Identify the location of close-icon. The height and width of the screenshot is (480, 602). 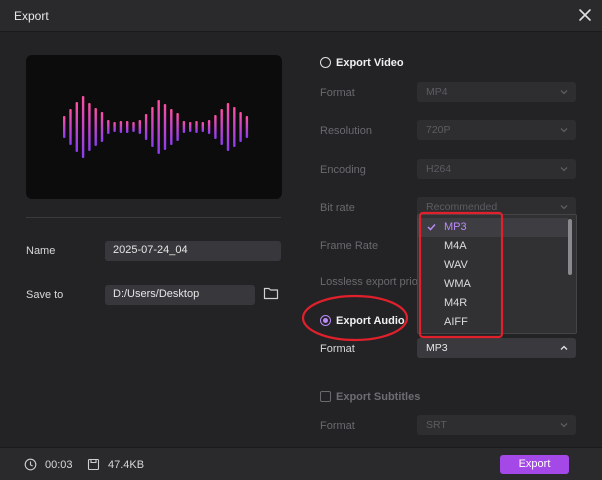
(585, 15).